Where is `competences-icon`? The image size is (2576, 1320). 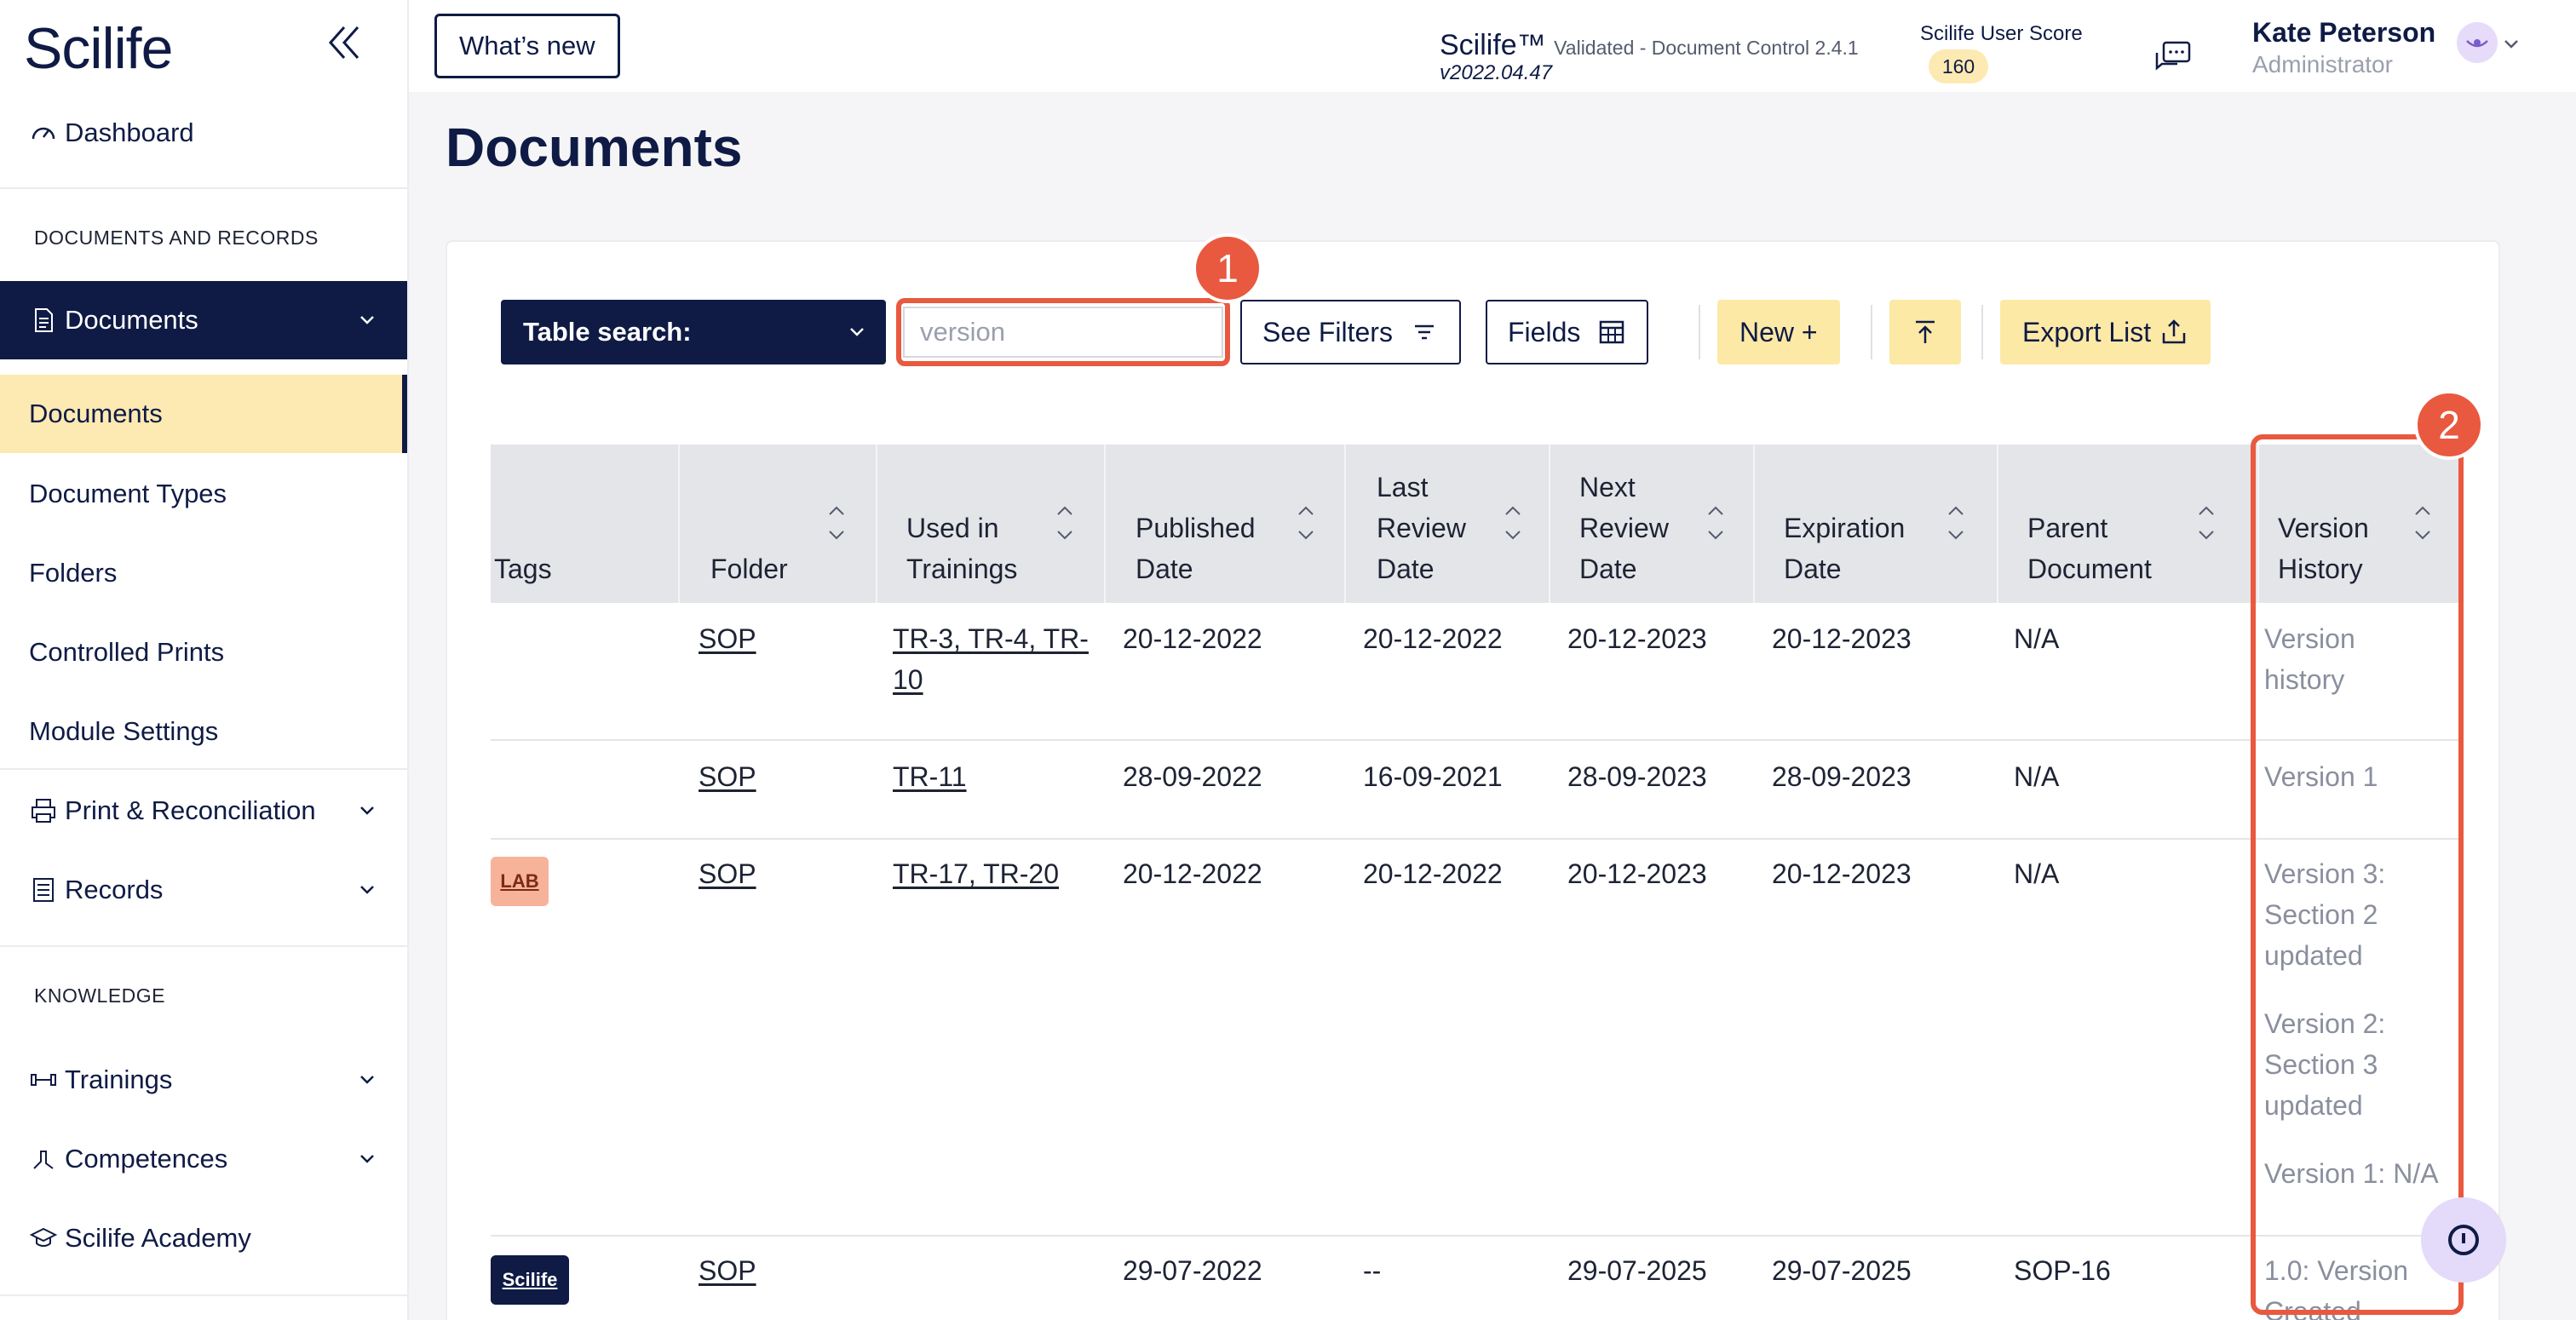
competences-icon is located at coordinates (43, 1160).